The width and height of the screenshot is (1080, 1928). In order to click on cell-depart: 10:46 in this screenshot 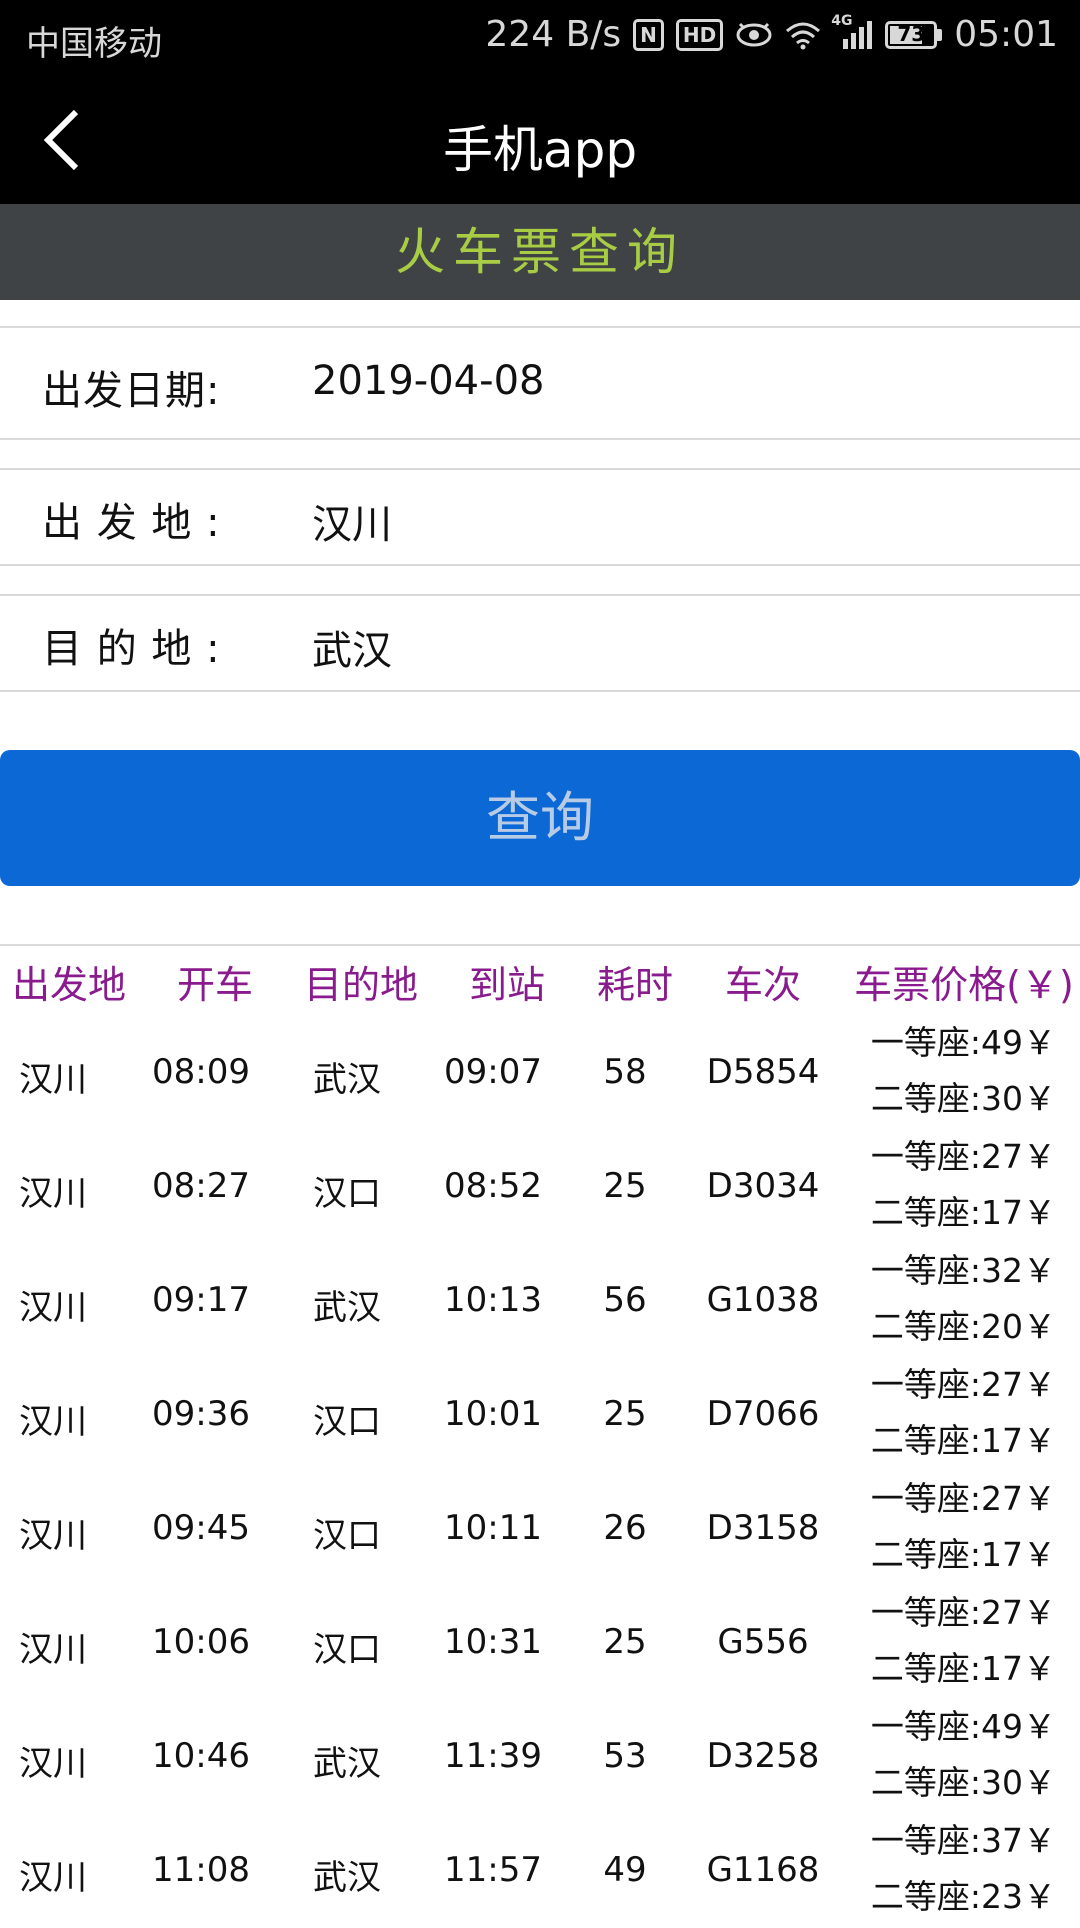, I will do `click(201, 1756)`.